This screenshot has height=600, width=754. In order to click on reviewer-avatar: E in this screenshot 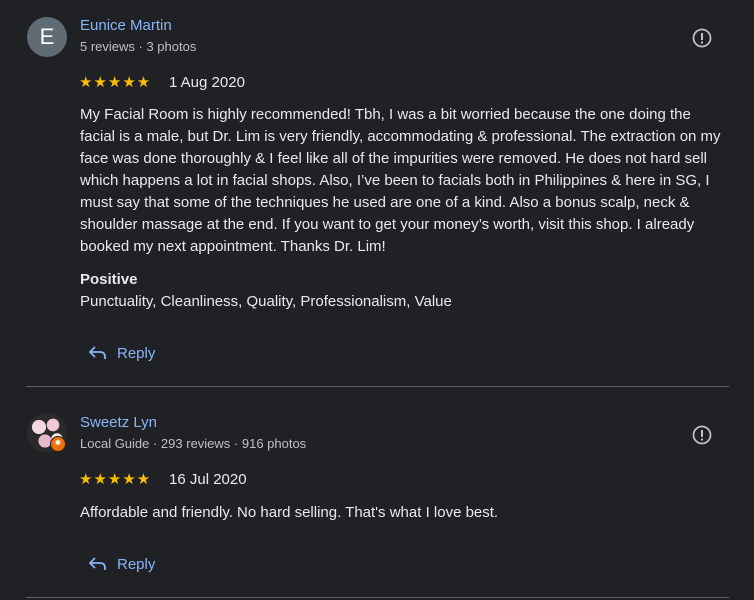, I will do `click(47, 37)`.